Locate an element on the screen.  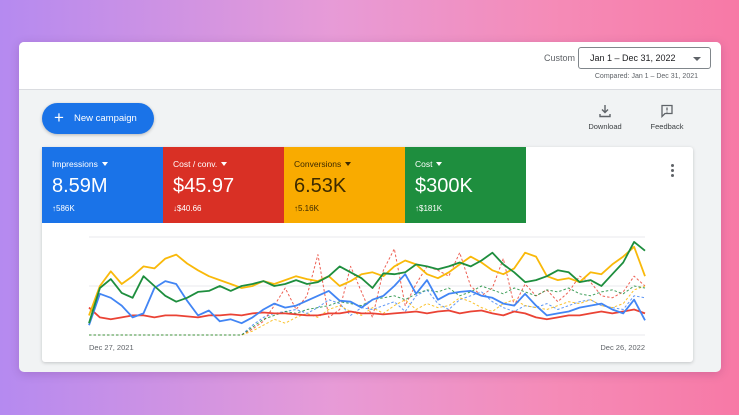
new-campaign-button: + New campaign is located at coordinates (98, 118).